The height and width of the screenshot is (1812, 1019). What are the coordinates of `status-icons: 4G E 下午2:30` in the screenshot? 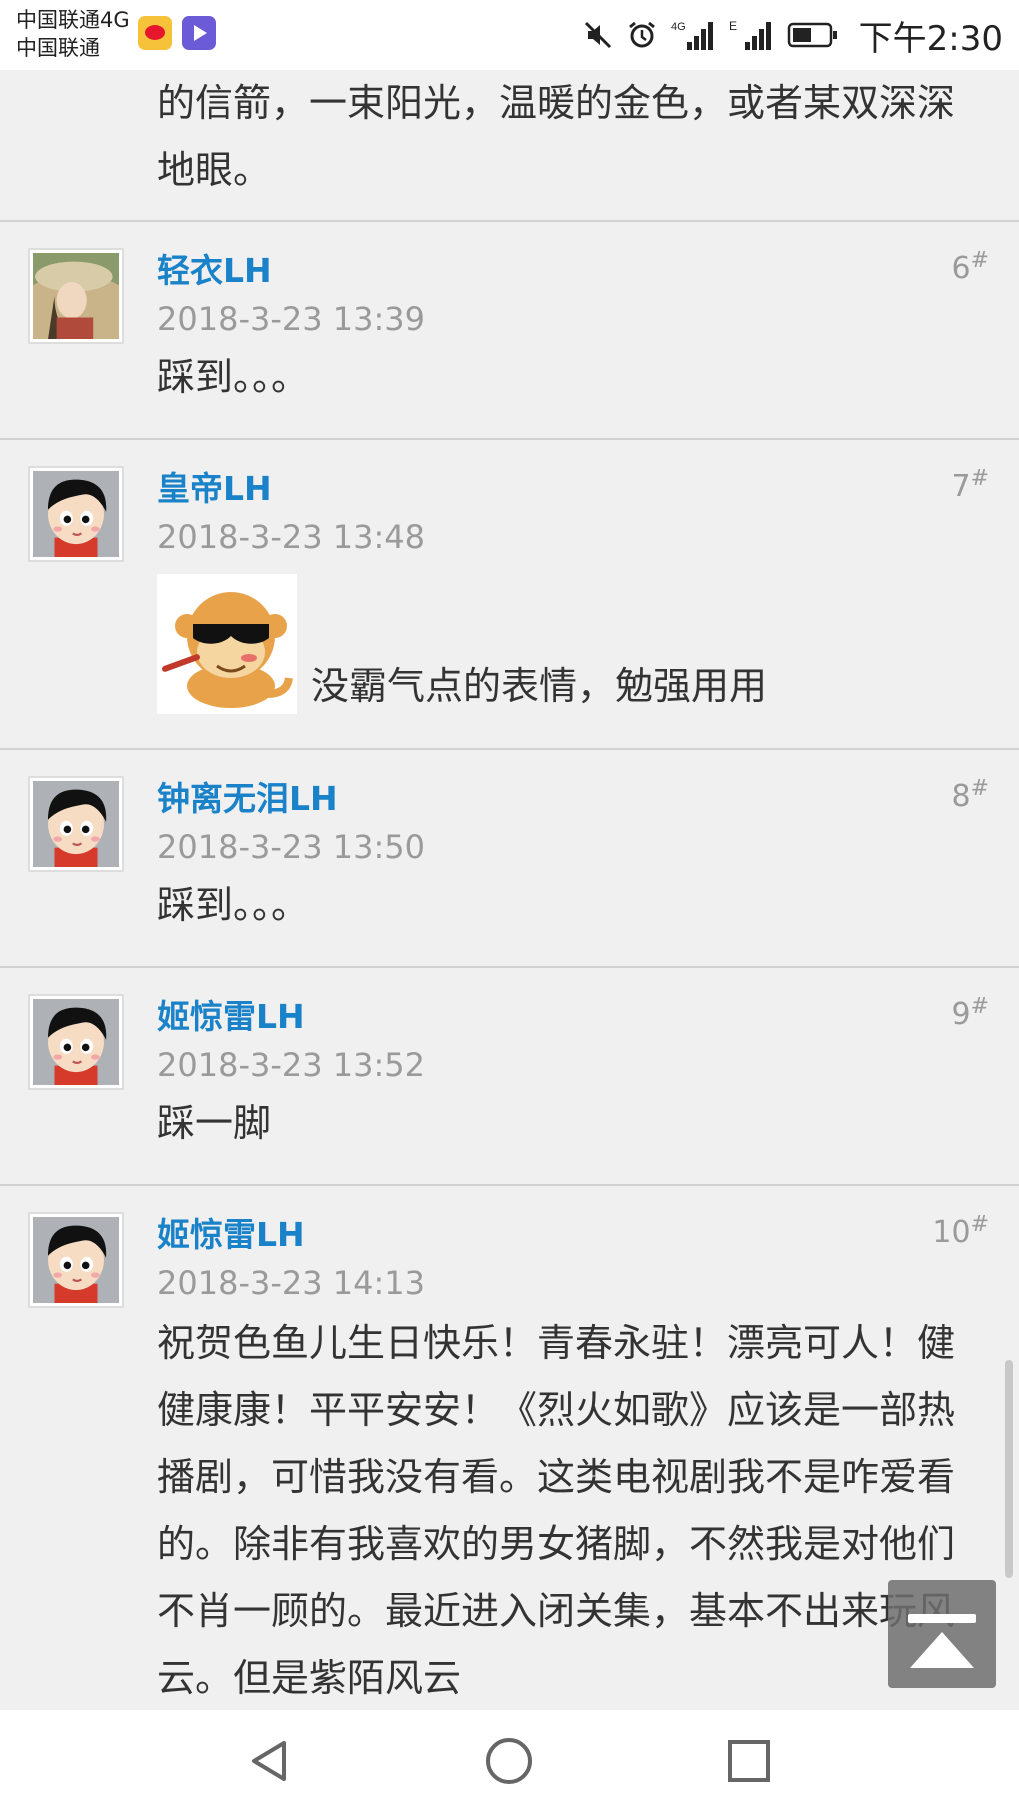 It's located at (793, 35).